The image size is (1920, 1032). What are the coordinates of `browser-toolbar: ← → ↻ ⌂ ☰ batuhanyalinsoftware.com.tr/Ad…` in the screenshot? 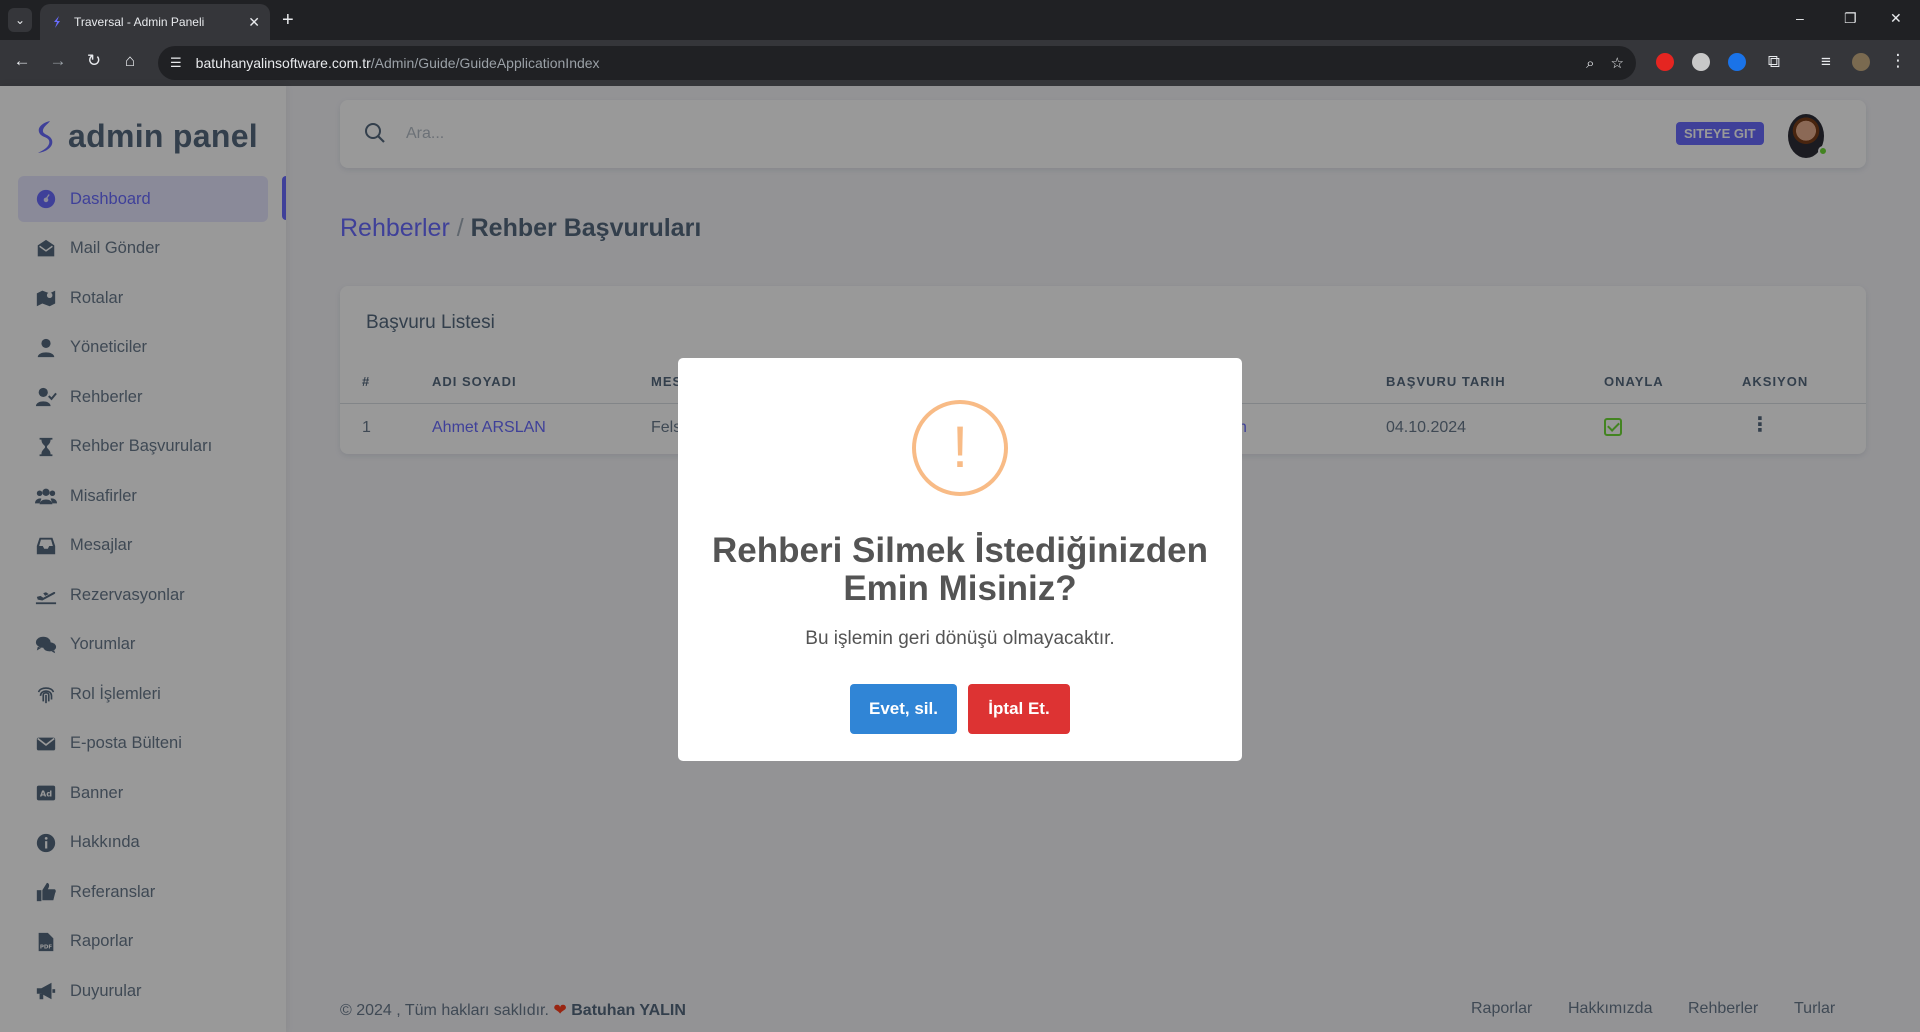 It's located at (960, 63).